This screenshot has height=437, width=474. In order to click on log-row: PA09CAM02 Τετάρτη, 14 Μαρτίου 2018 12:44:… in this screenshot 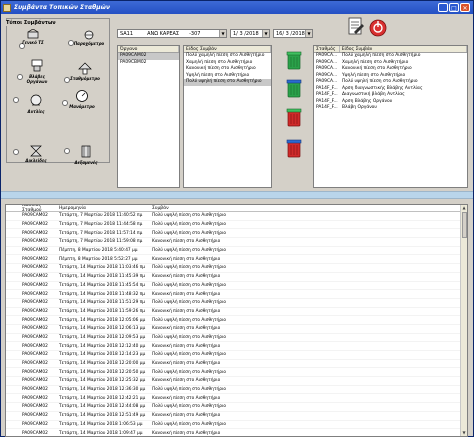, I will do `click(236, 407)`.